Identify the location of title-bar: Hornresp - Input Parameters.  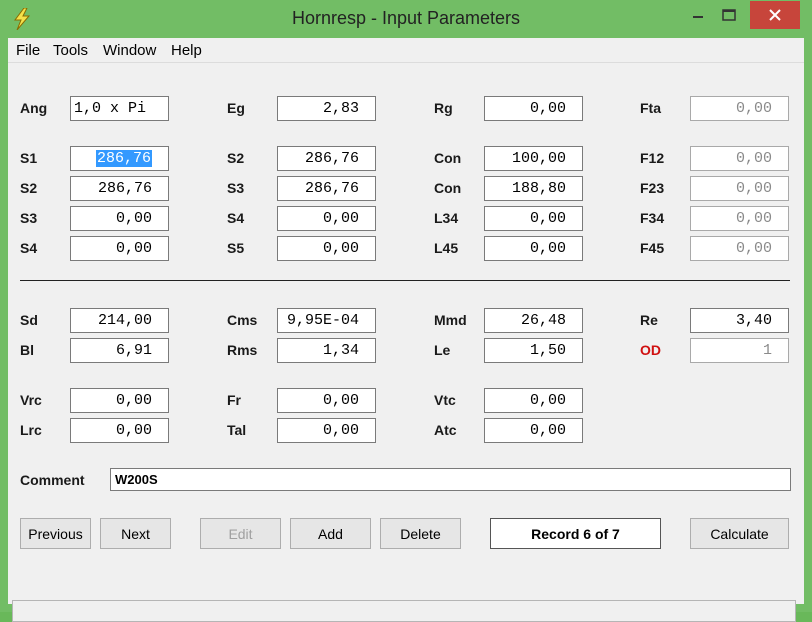
(406, 19).